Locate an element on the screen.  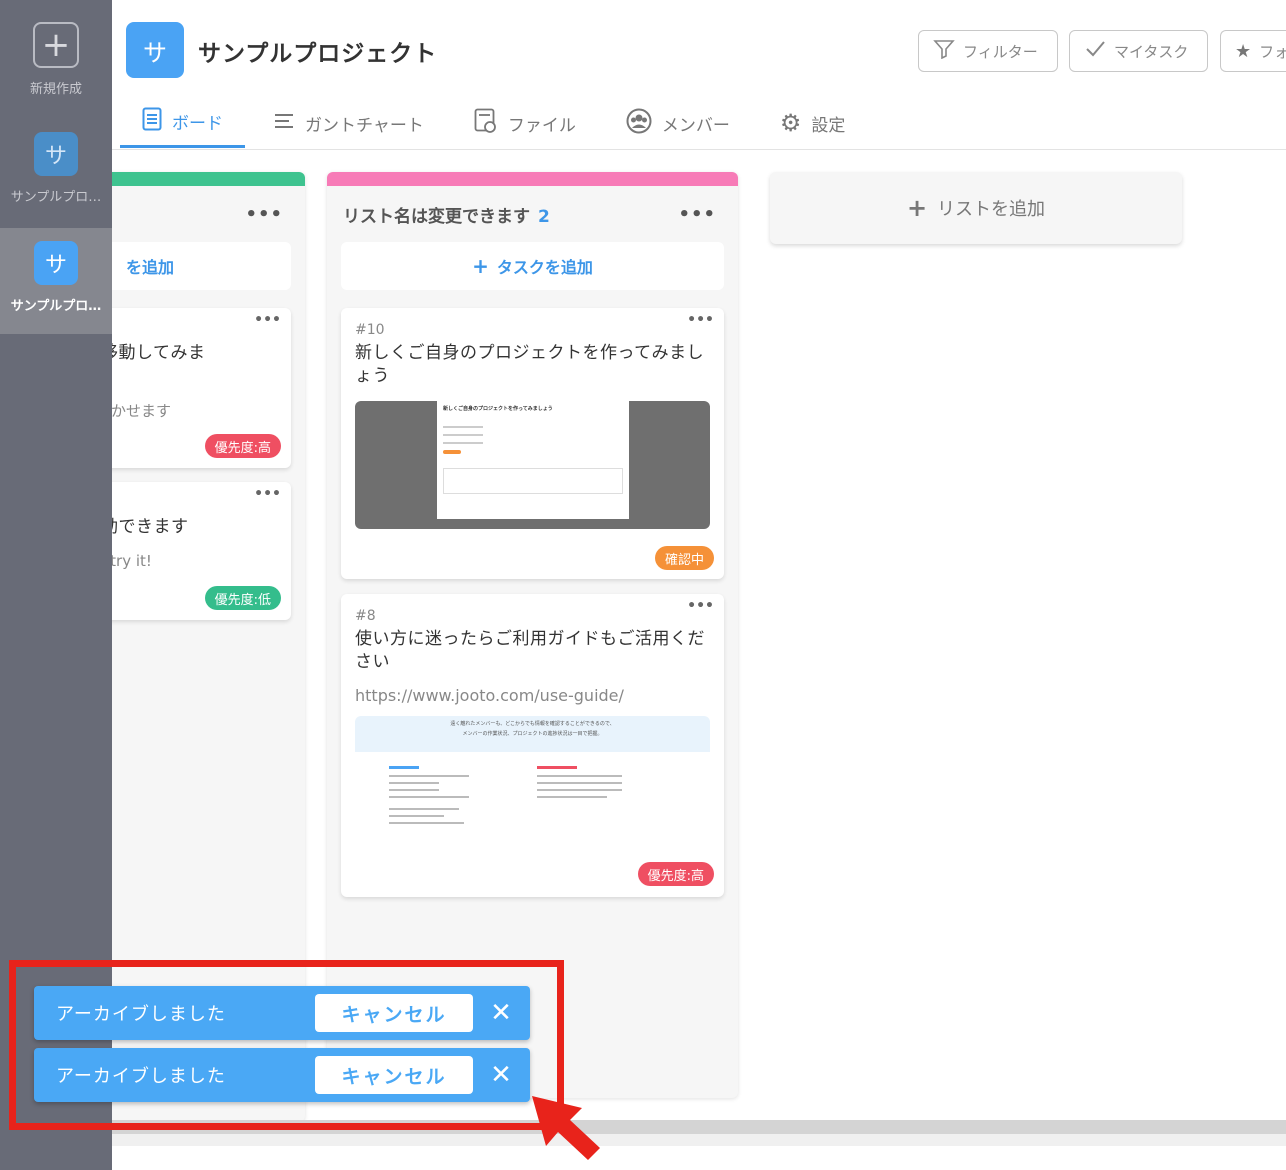
tab-gantt: ガントチャート is located at coordinates (348, 123).